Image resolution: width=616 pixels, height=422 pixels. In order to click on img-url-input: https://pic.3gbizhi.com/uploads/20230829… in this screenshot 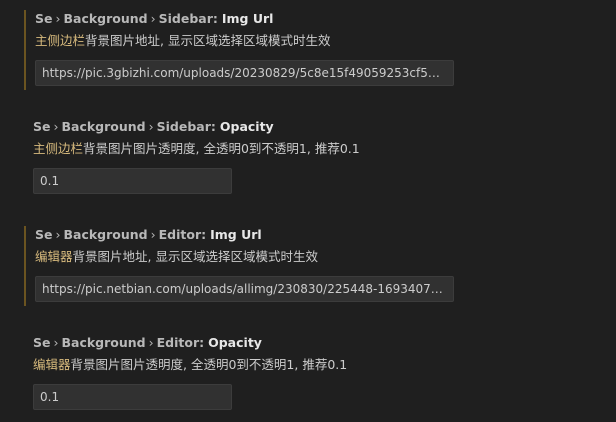, I will do `click(244, 73)`.